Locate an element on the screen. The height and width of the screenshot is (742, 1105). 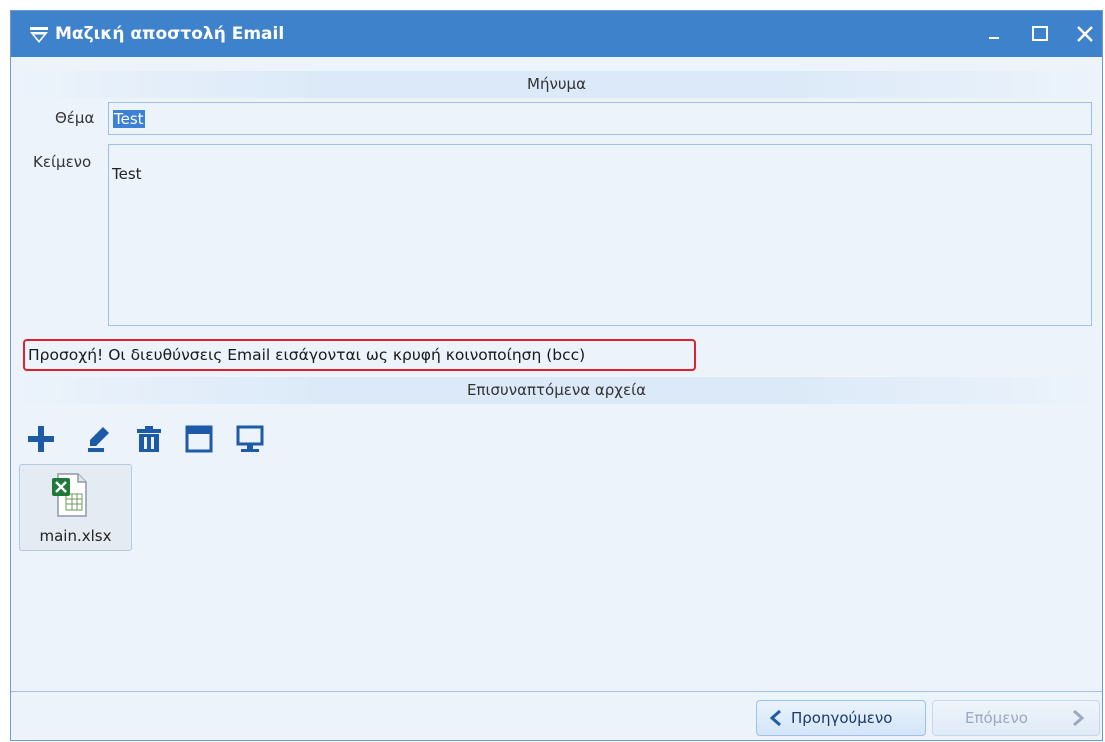
attachment-file: main.xlsx is located at coordinates (75, 507).